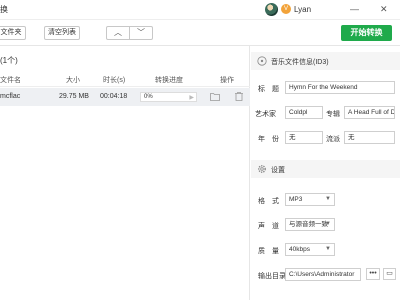 The height and width of the screenshot is (300, 400). Describe the element at coordinates (389, 274) in the screenshot. I see `open-output-folder-button: ▭` at that location.